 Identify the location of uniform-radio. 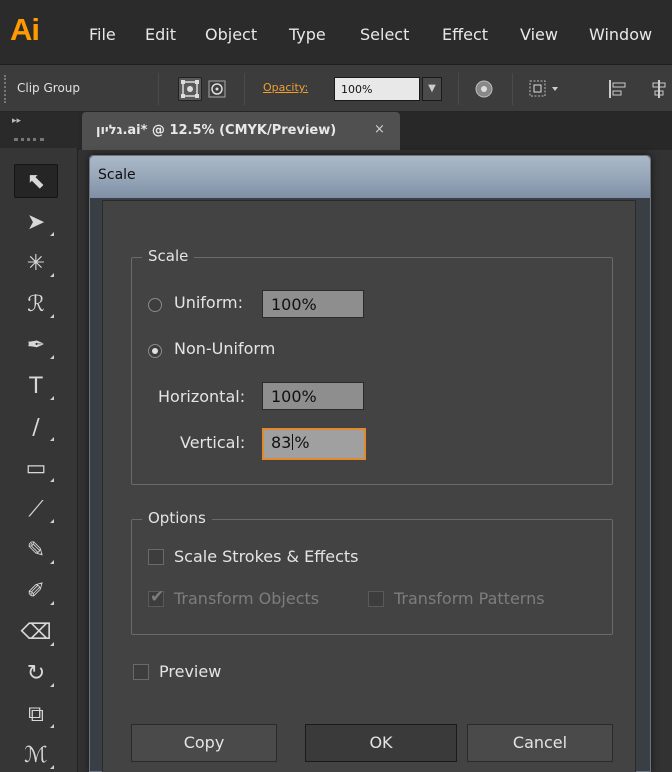
(155, 305).